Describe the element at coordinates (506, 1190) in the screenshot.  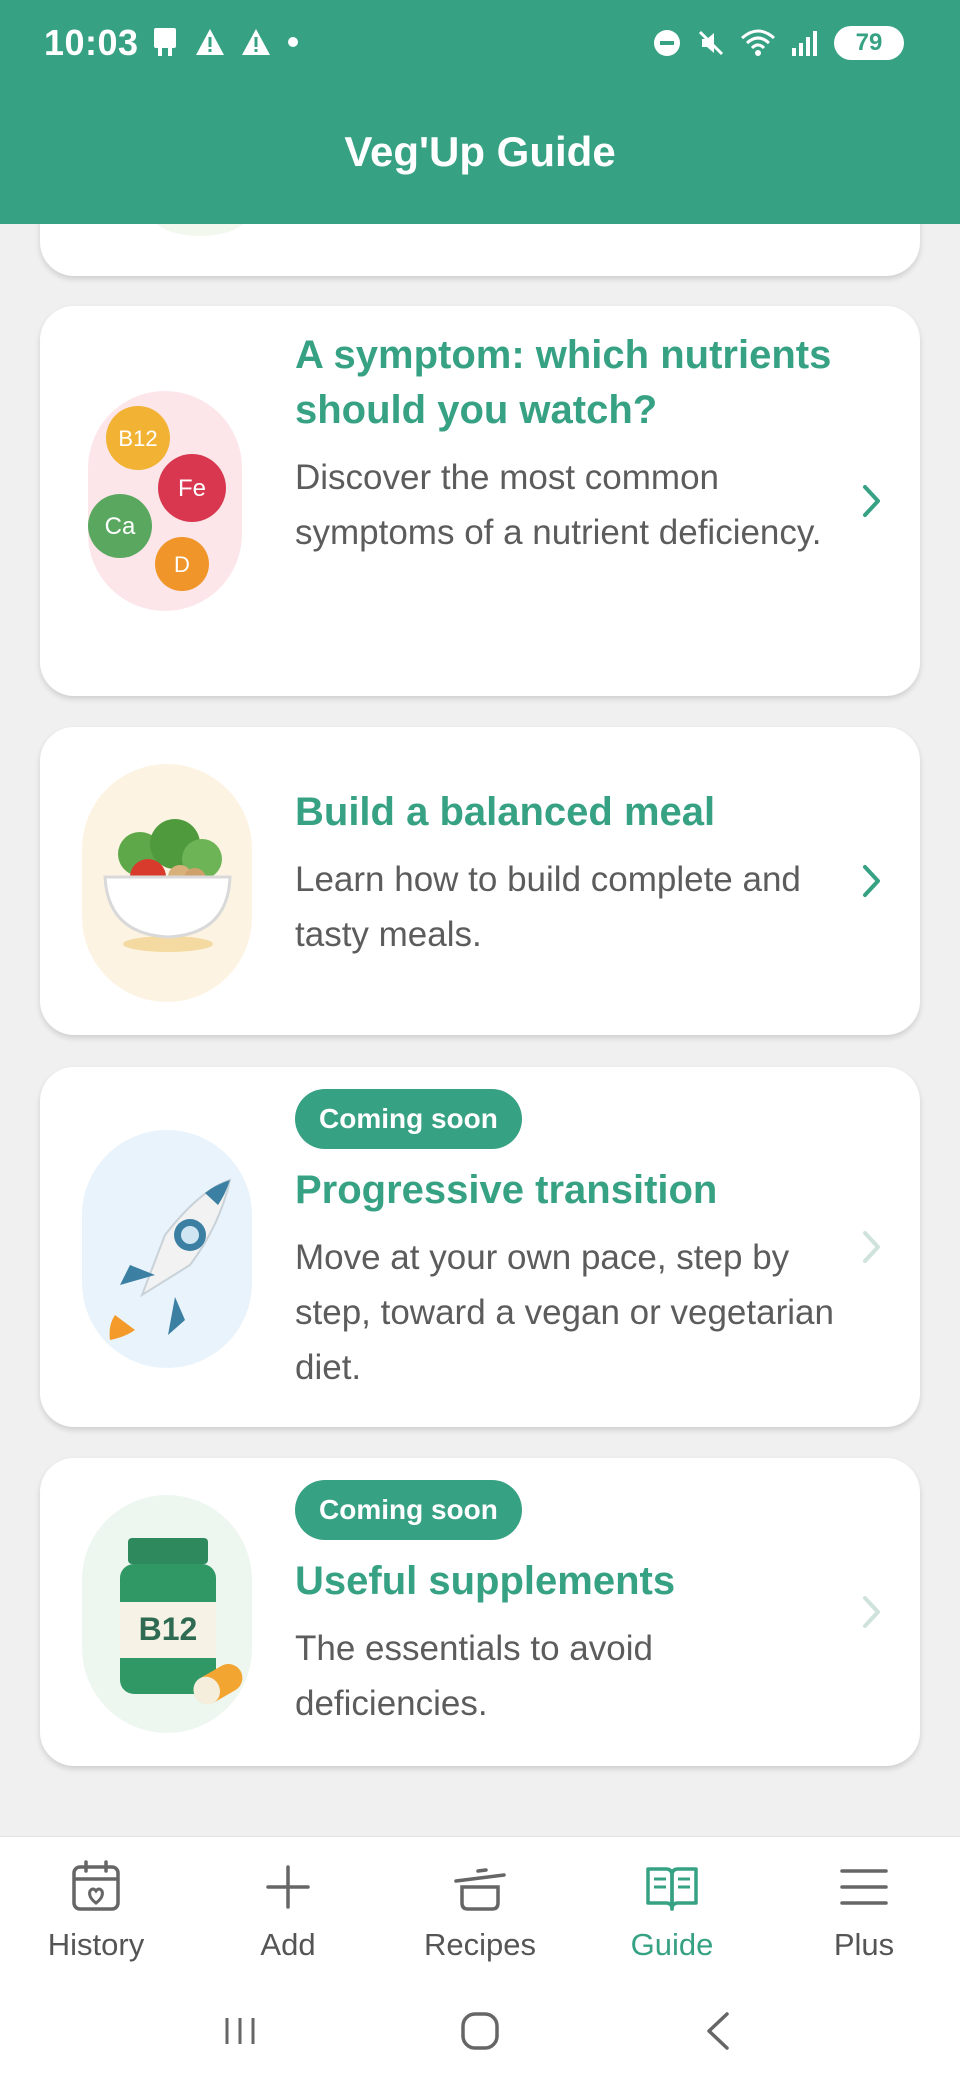
I see `card-title: Progressive transition` at that location.